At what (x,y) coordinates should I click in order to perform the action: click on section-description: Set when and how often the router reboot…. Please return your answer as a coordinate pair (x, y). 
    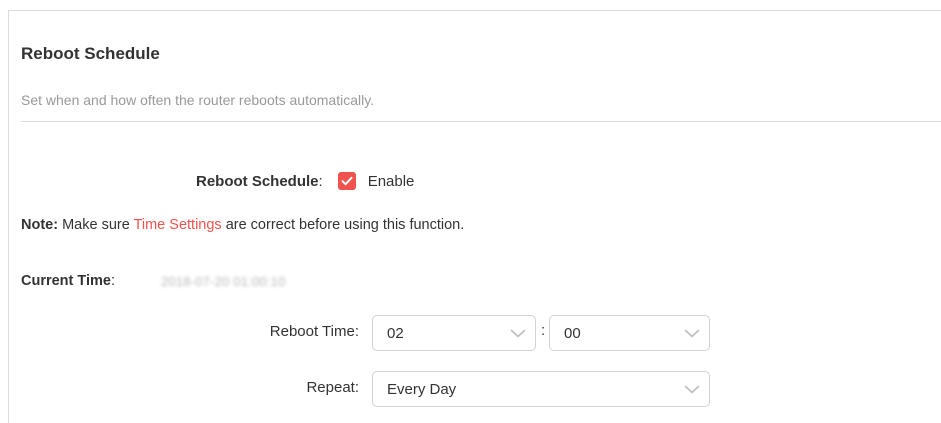
    Looking at the image, I should click on (198, 100).